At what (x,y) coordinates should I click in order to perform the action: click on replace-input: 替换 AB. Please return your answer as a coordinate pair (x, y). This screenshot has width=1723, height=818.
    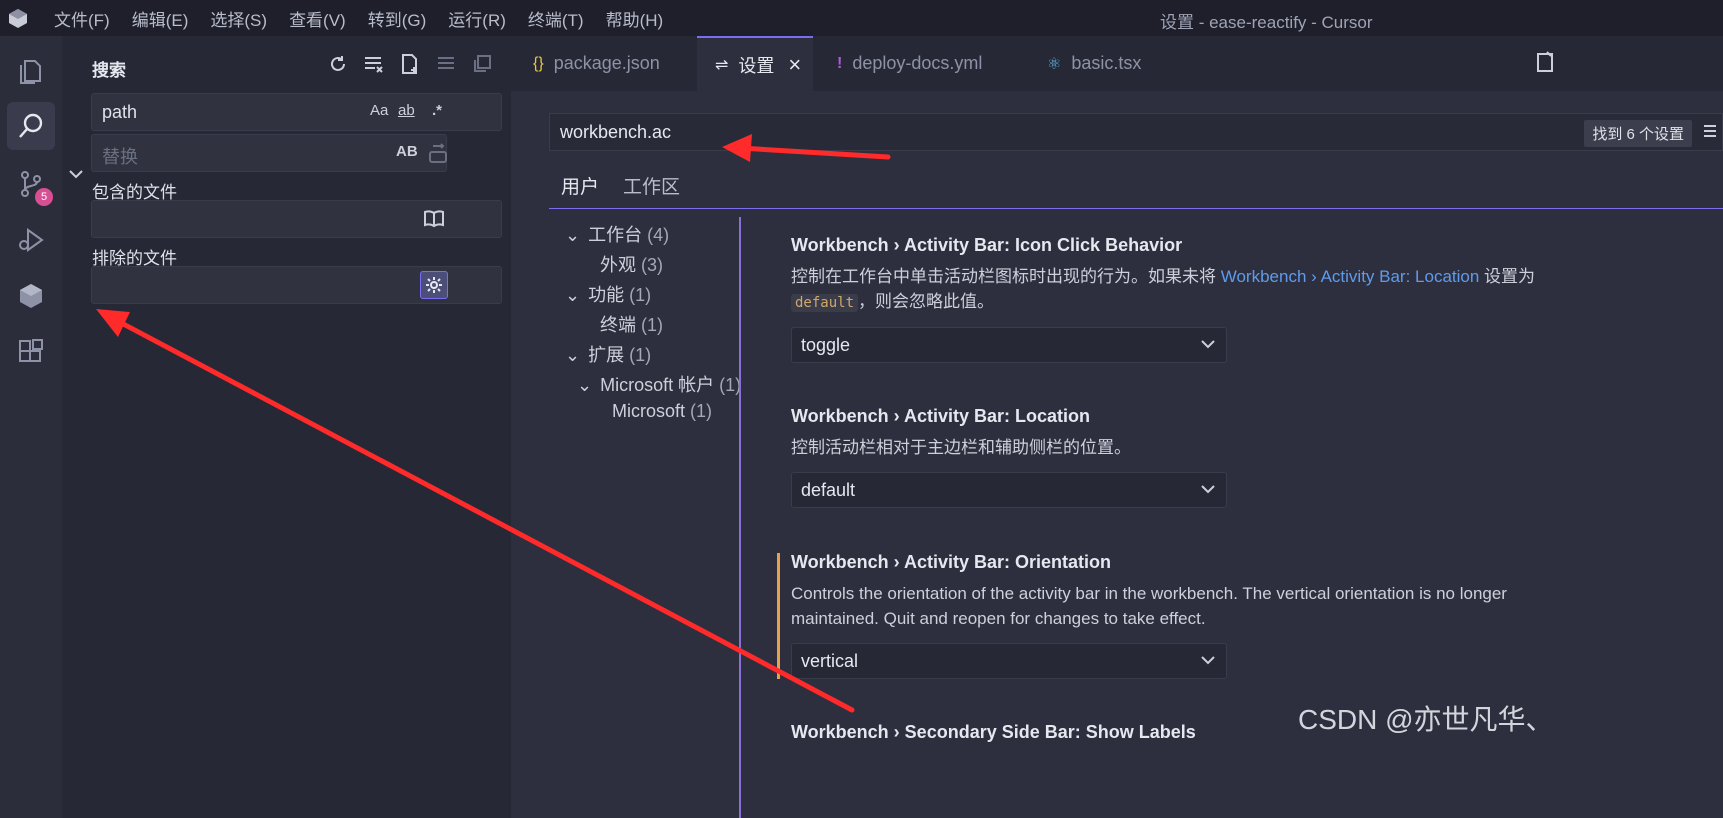
    Looking at the image, I should click on (269, 153).